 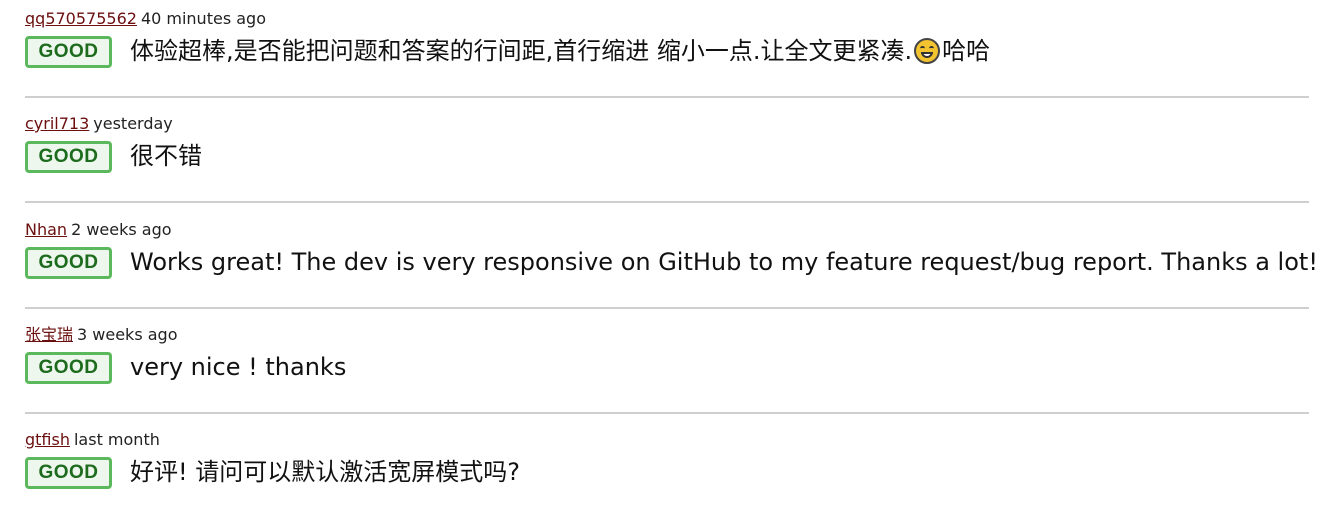 I want to click on review-author-link: Nhan, so click(x=46, y=229).